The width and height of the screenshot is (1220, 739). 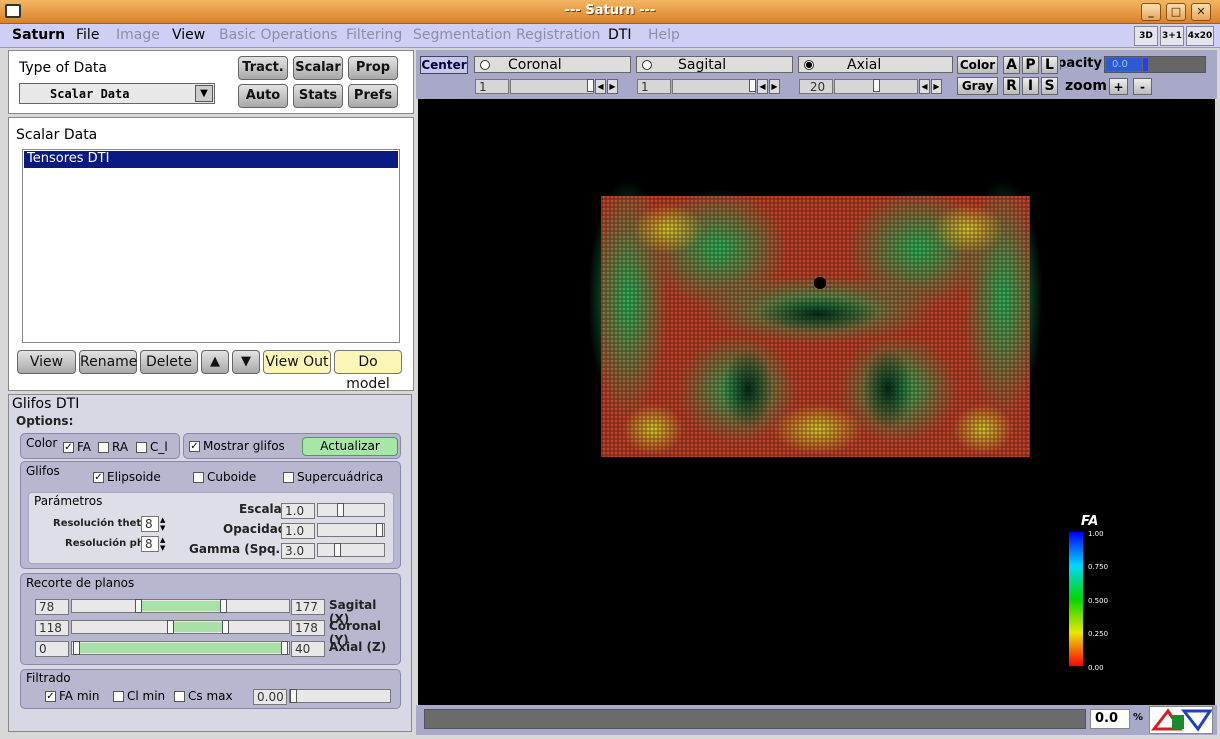 What do you see at coordinates (211, 246) in the screenshot?
I see `scalar-data-list: Tensores DTI` at bounding box center [211, 246].